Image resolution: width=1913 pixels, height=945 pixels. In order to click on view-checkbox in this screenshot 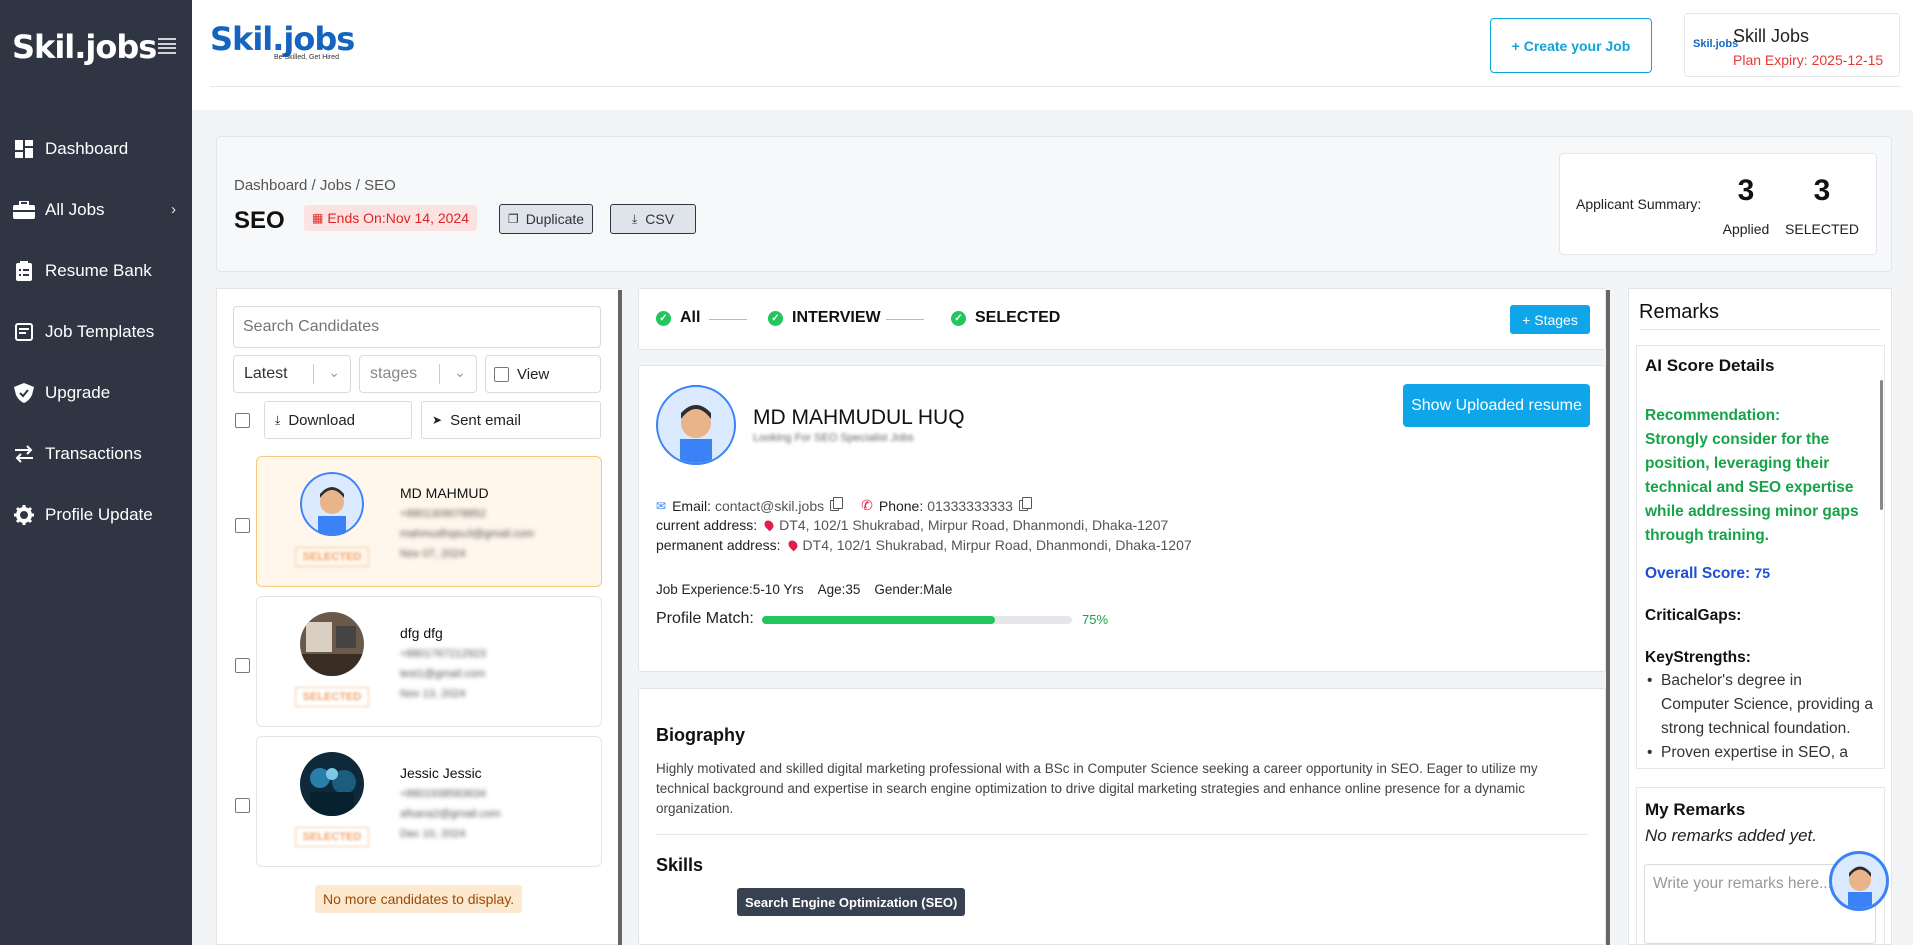, I will do `click(501, 374)`.